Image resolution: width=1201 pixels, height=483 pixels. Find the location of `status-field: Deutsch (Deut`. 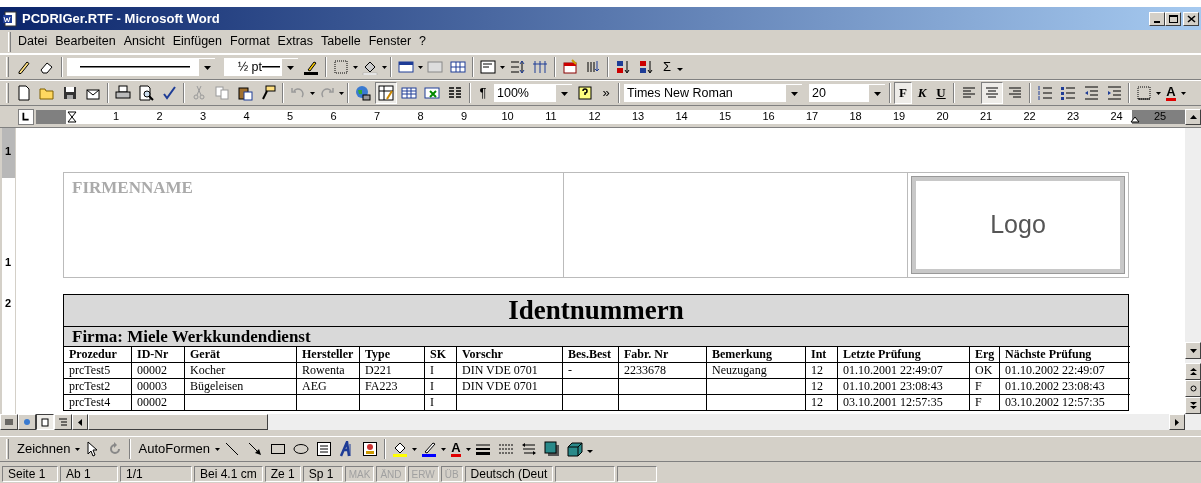

status-field: Deutsch (Deut is located at coordinates (509, 474).